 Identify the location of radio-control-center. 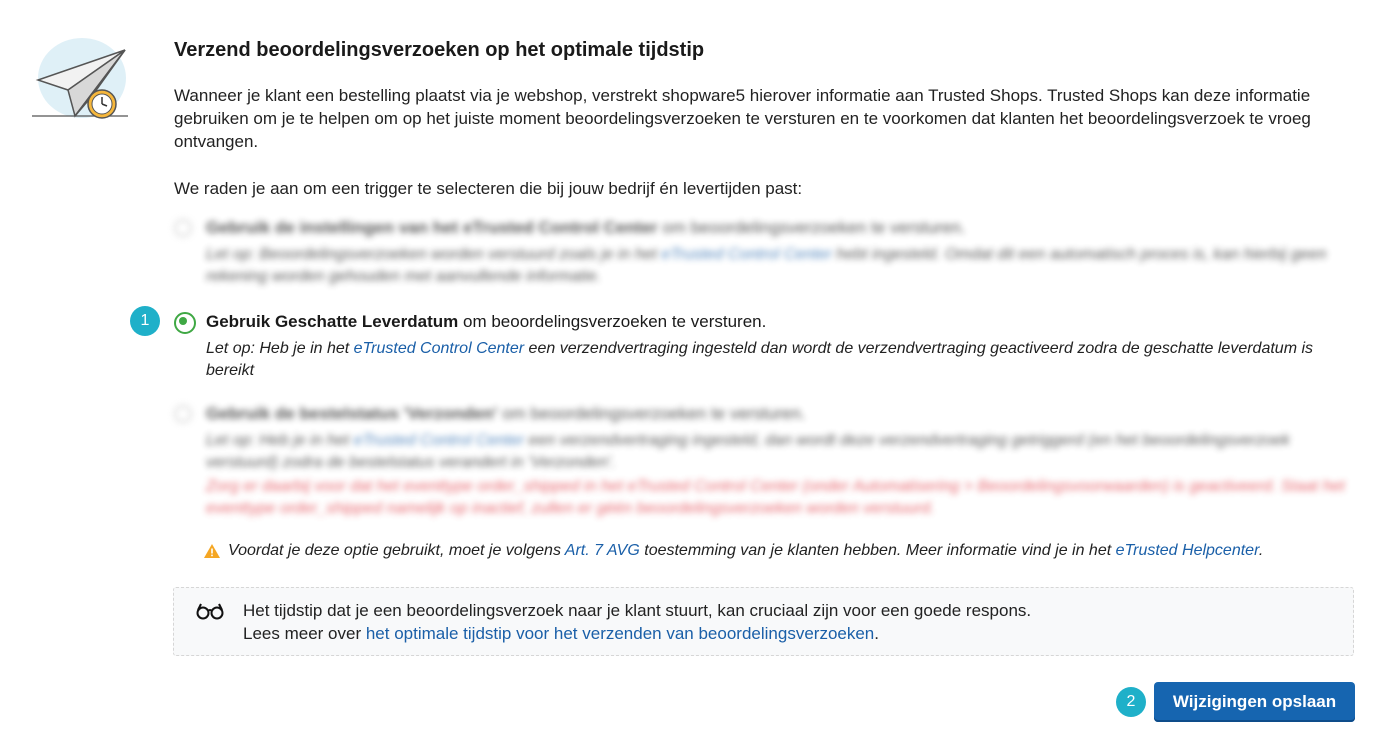
(183, 228).